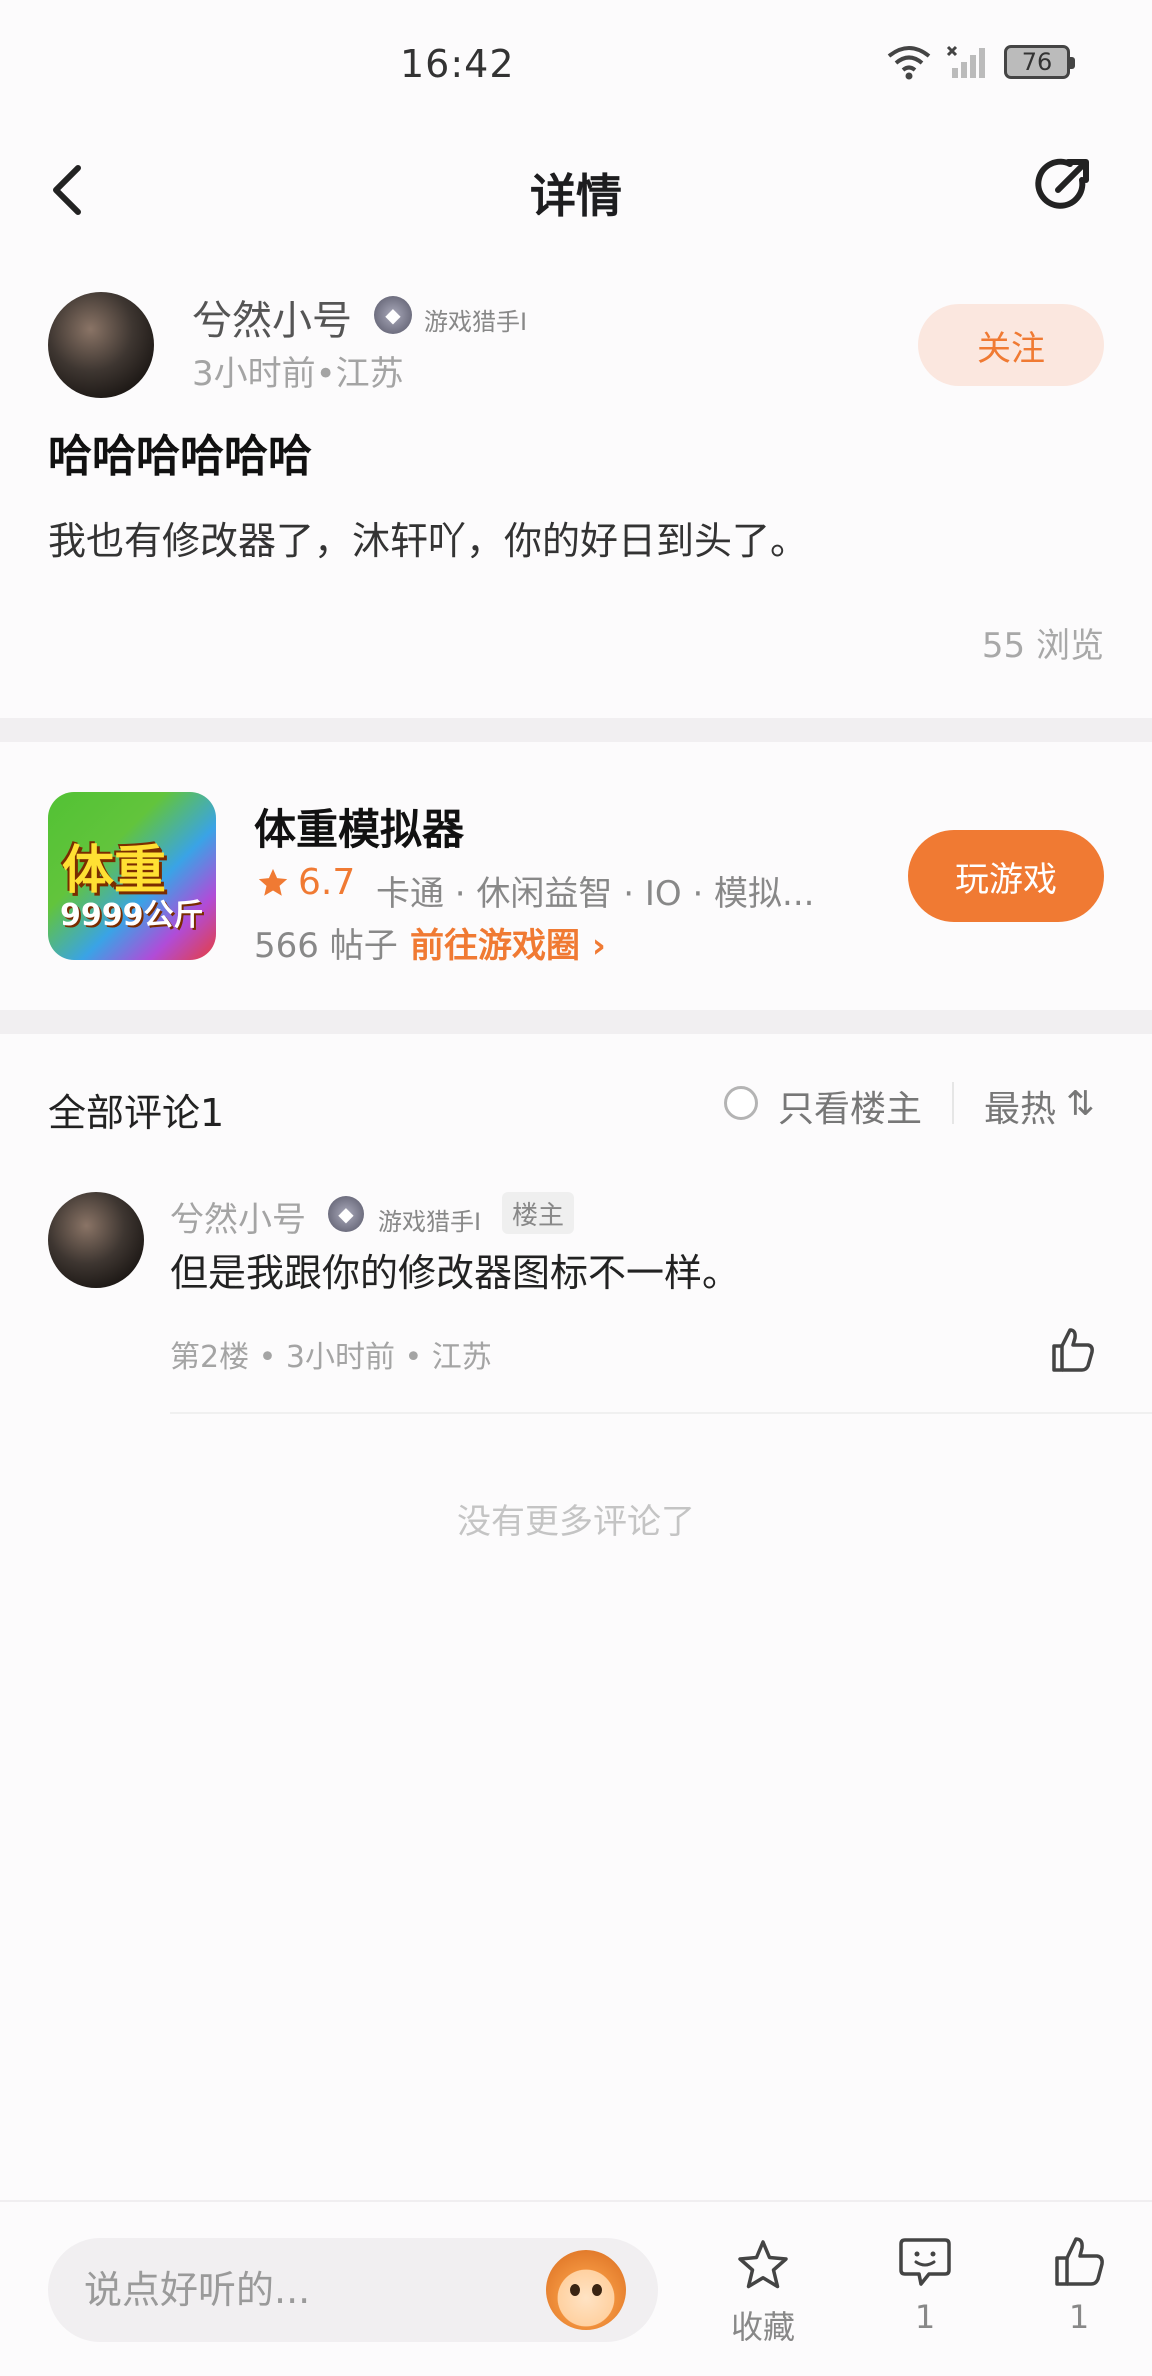 The image size is (1152, 2376). Describe the element at coordinates (762, 2327) in the screenshot. I see `favorite-label: 收藏` at that location.